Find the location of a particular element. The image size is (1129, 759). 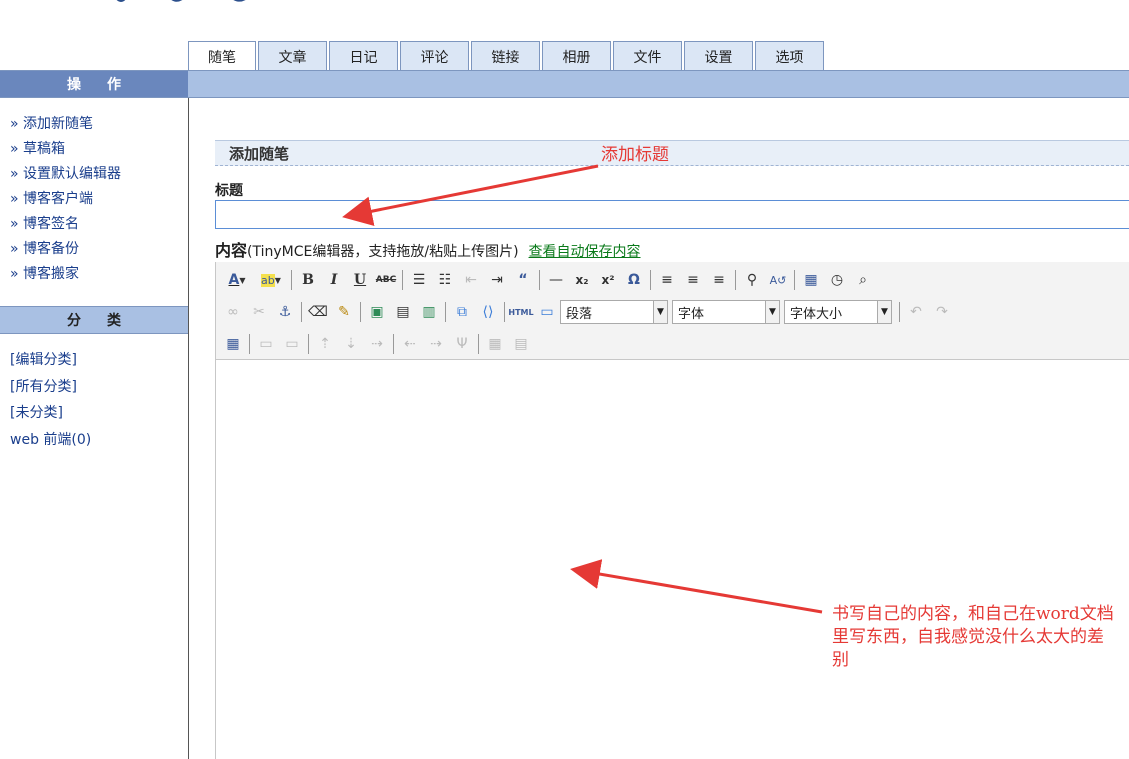

font-size-select: 字体大小 ▼ is located at coordinates (838, 312).